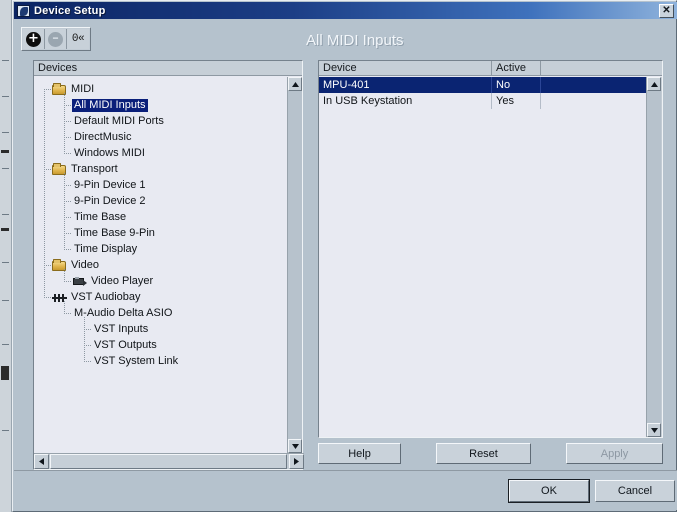 This screenshot has height=512, width=677. Describe the element at coordinates (83, 88) in the screenshot. I see `tree-item-label: MIDI` at that location.